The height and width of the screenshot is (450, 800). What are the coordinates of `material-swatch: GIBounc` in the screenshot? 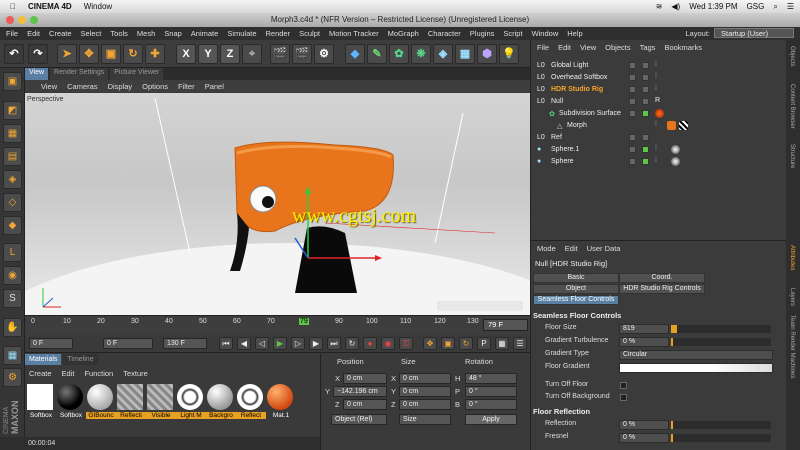 It's located at (101, 403).